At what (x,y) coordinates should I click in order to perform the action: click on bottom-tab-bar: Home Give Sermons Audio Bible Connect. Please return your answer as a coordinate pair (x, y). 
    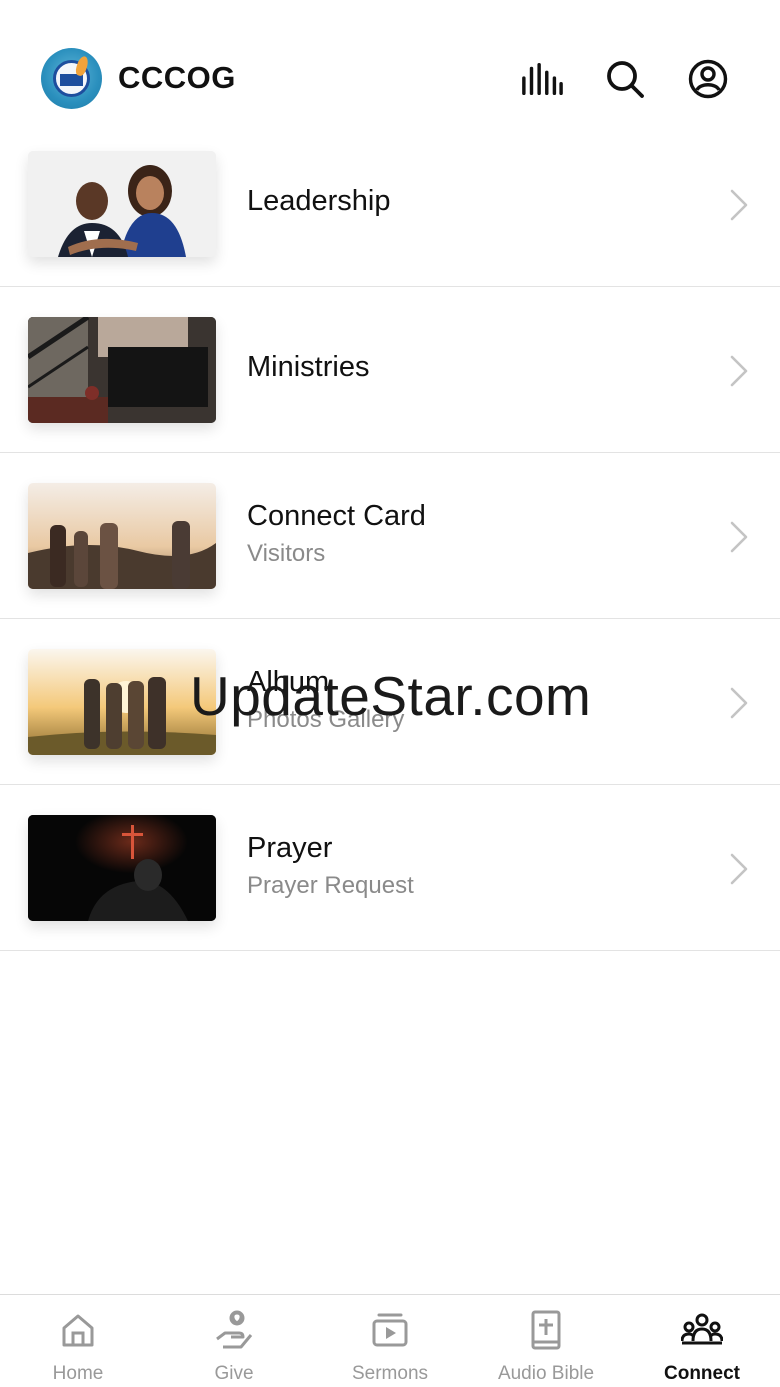
    Looking at the image, I should click on (390, 1340).